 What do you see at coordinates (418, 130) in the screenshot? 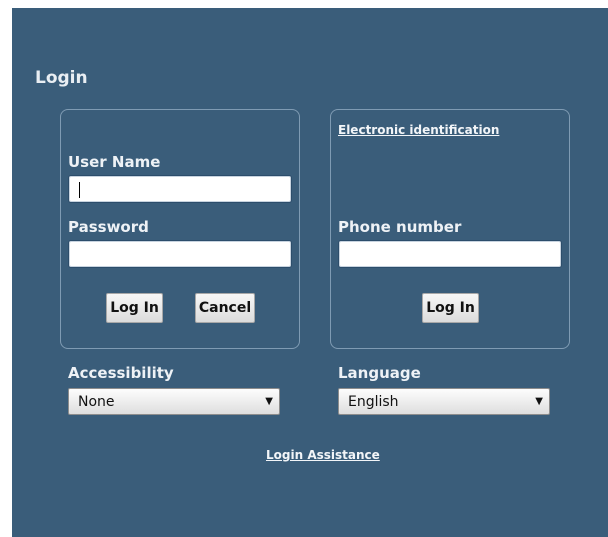
I see `electronic-identification-link: Electronic identification` at bounding box center [418, 130].